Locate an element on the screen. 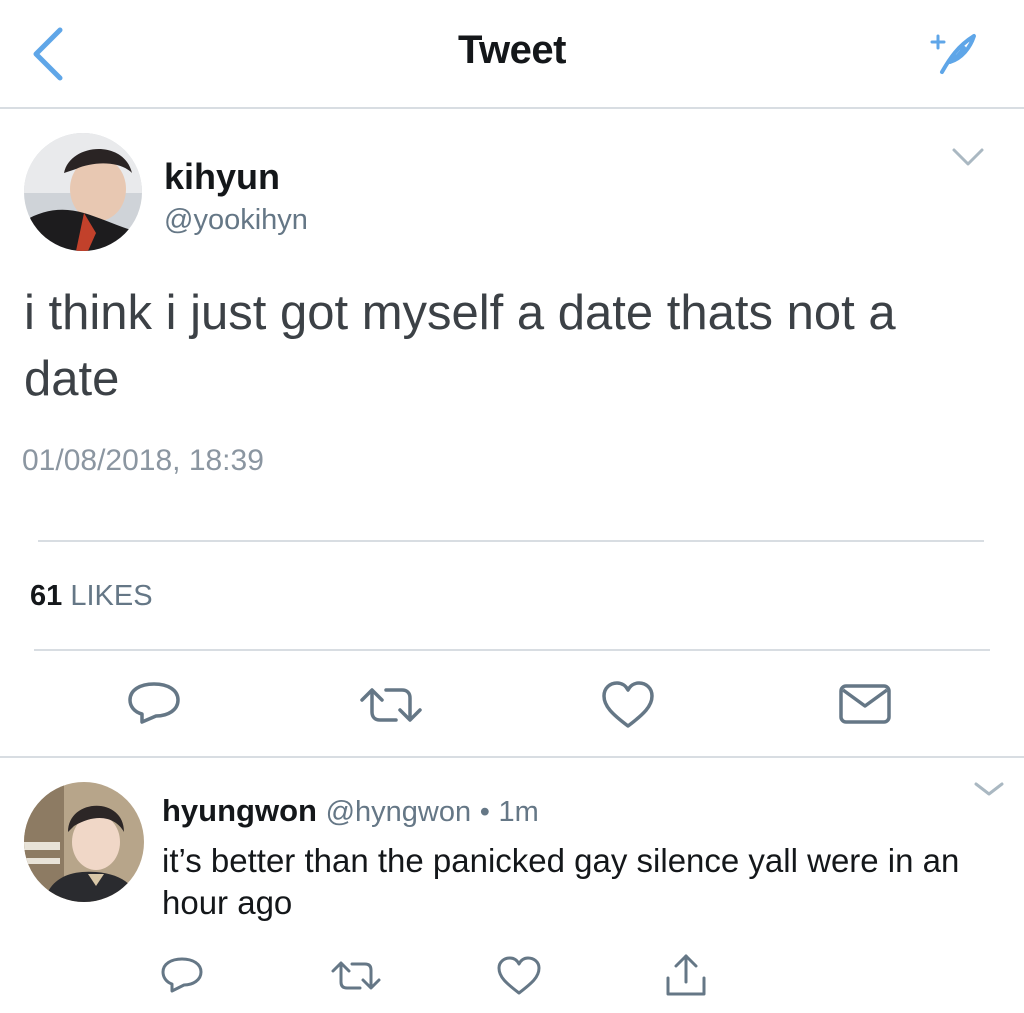  likes-count: 61 LIKES is located at coordinates (91, 596).